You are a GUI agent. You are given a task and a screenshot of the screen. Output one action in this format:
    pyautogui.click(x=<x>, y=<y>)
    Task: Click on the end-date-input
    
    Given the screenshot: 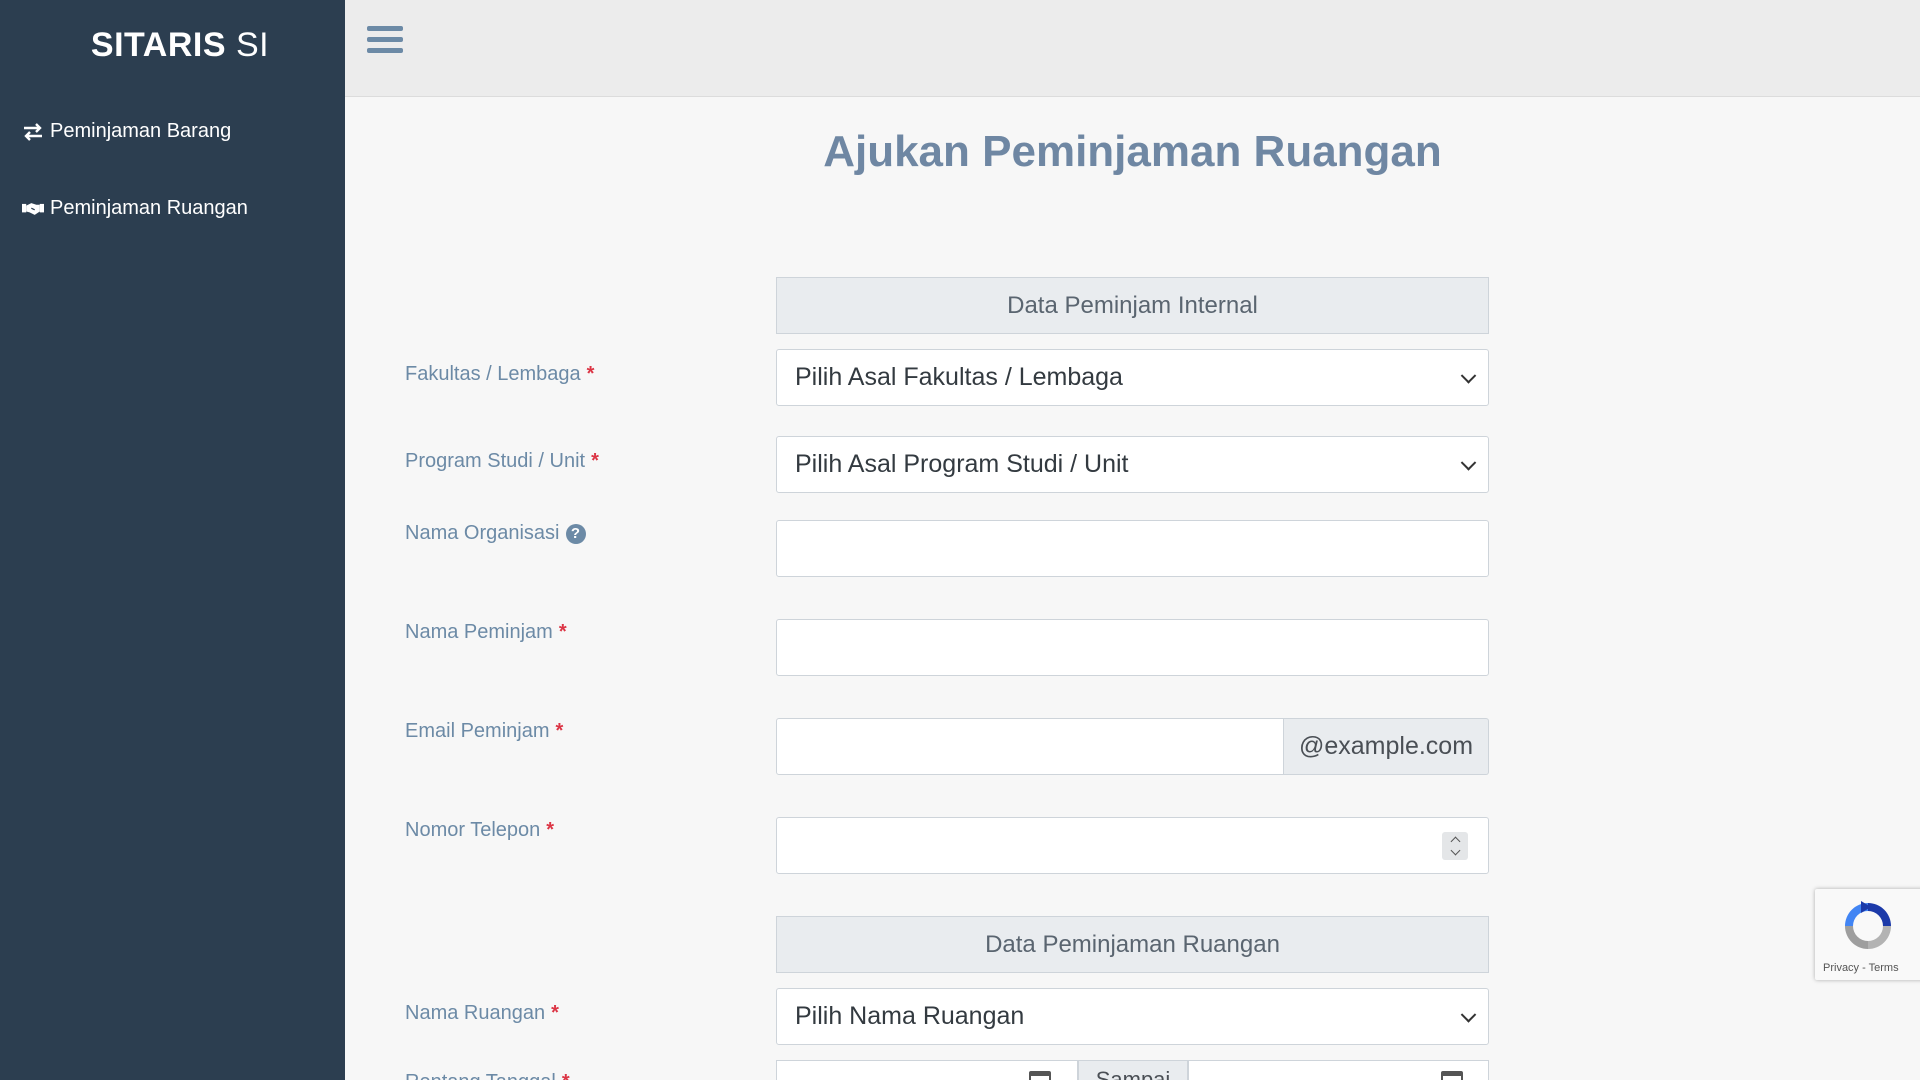 What is the action you would take?
    pyautogui.click(x=1338, y=1070)
    